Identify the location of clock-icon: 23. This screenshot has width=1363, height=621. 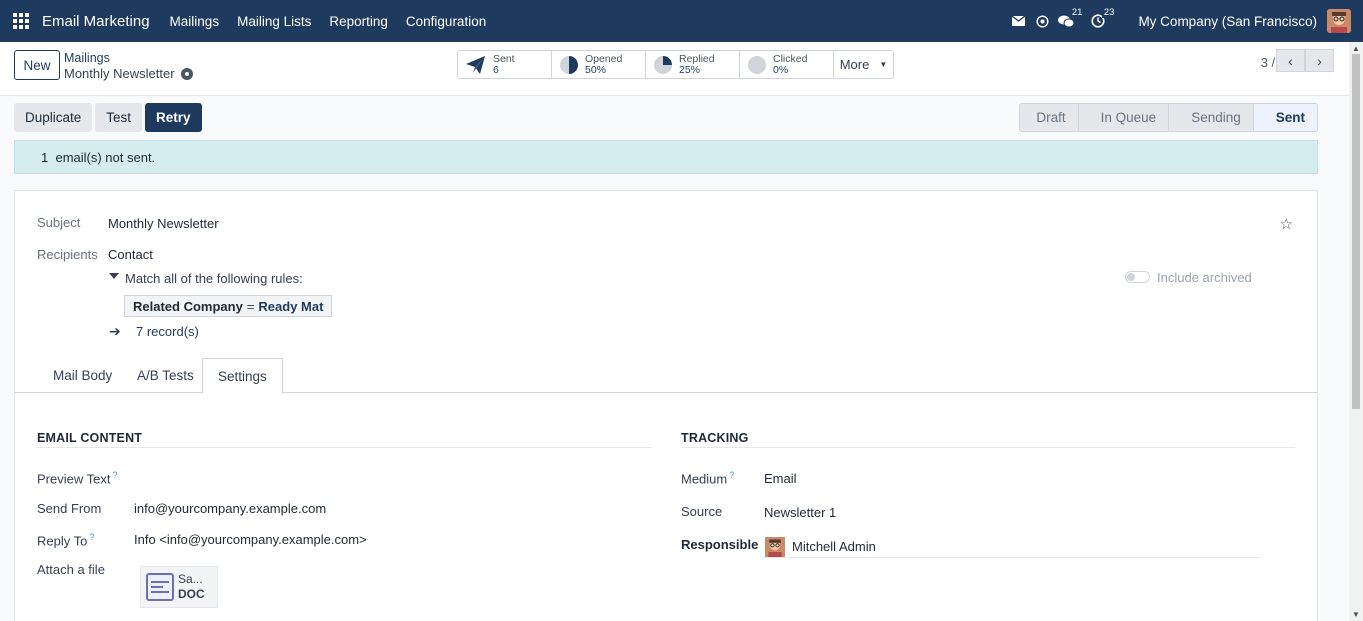
(1102, 19).